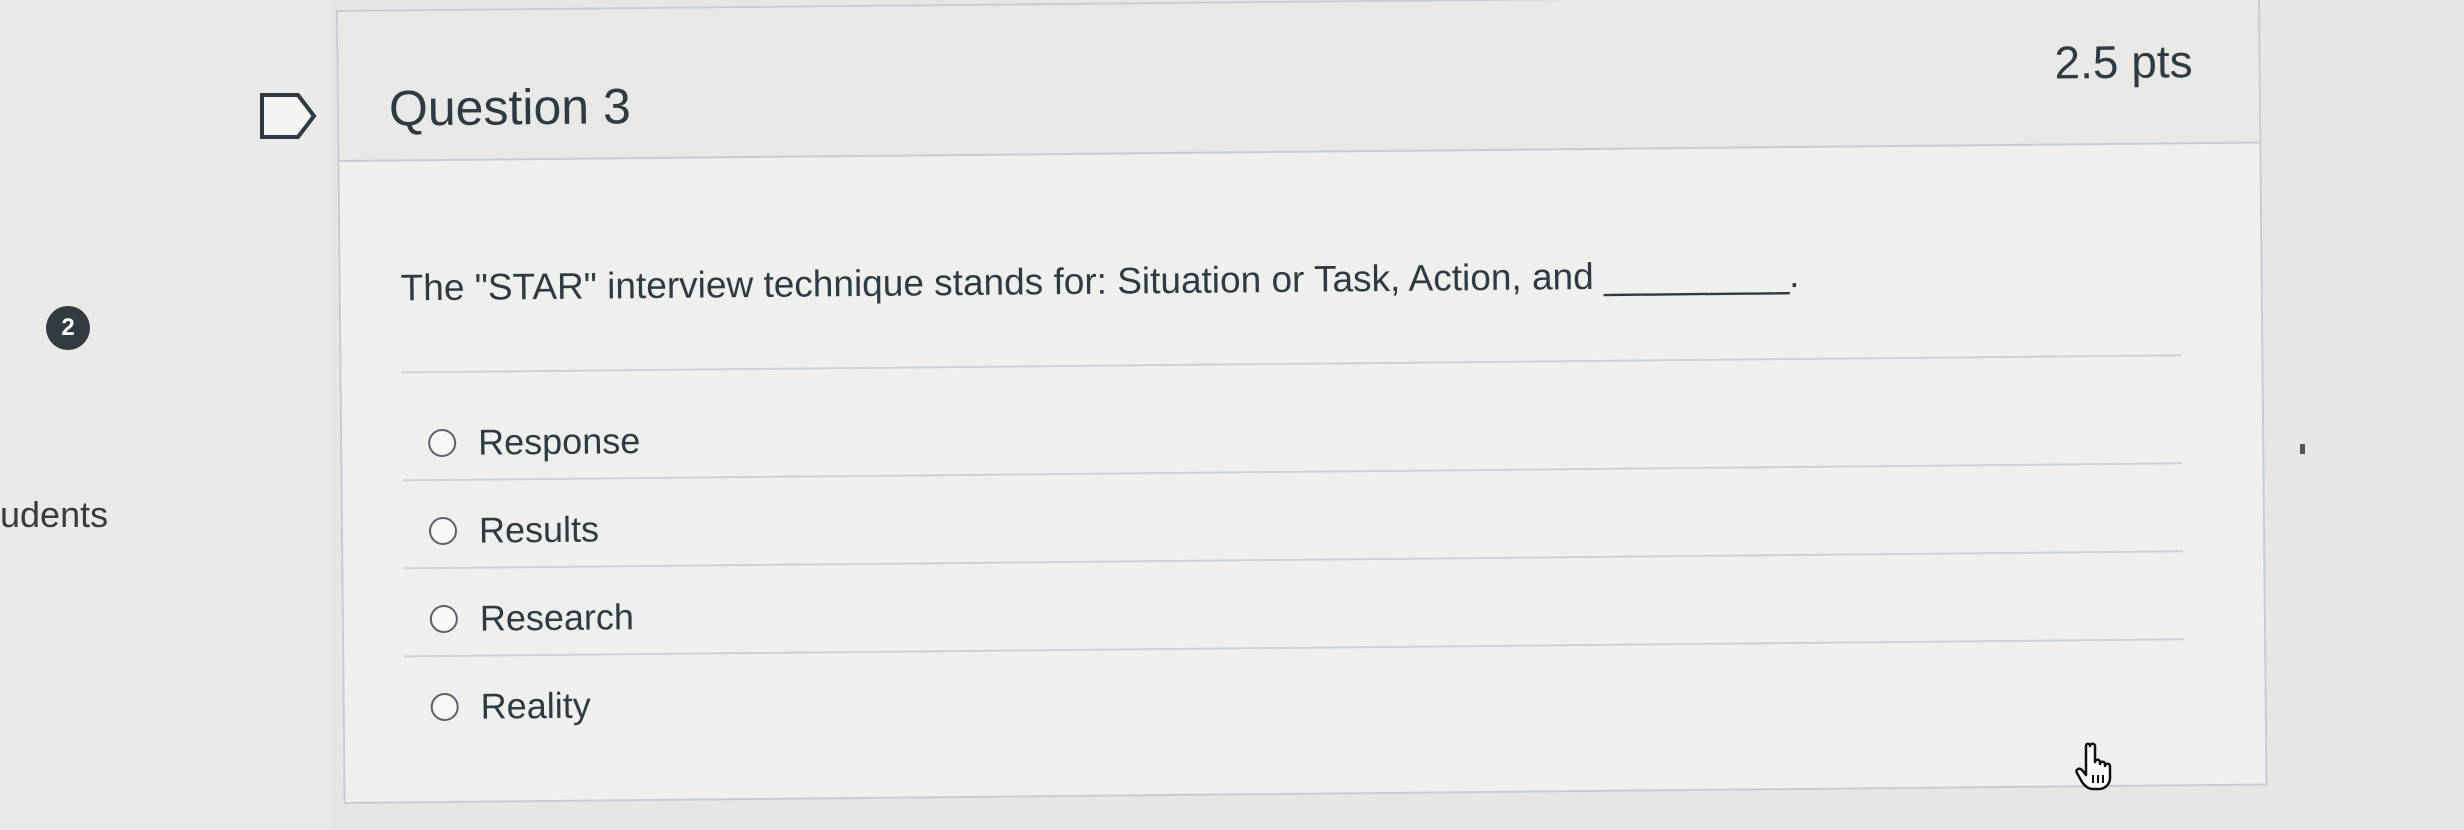 Image resolution: width=2464 pixels, height=830 pixels. Describe the element at coordinates (2123, 62) in the screenshot. I see `question-points: 2.5 pts` at that location.